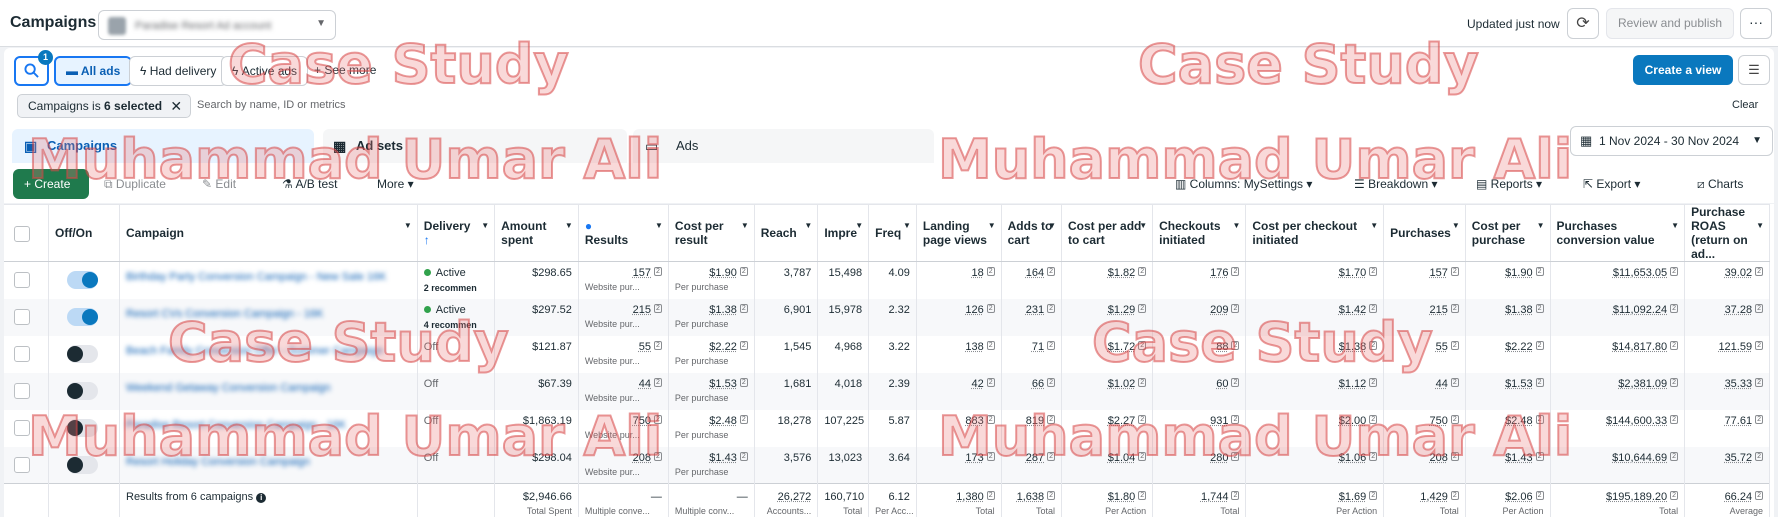 The image size is (1778, 517). Describe the element at coordinates (321, 23) in the screenshot. I see `chevron-down-icon: ▼` at that location.